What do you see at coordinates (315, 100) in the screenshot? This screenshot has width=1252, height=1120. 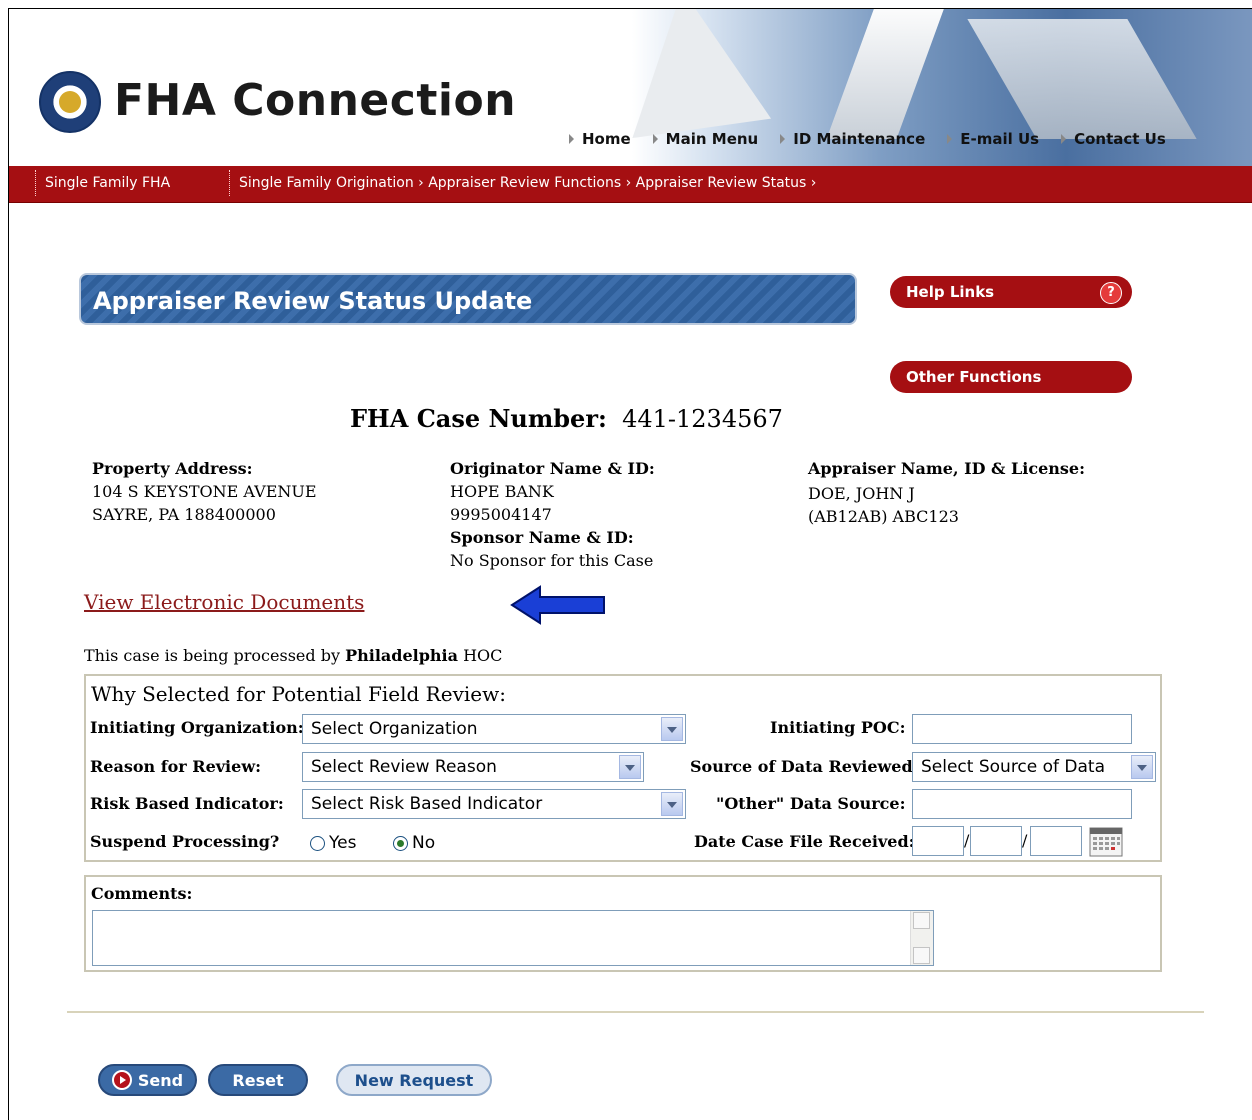 I see `brand-title: FHA Connection` at bounding box center [315, 100].